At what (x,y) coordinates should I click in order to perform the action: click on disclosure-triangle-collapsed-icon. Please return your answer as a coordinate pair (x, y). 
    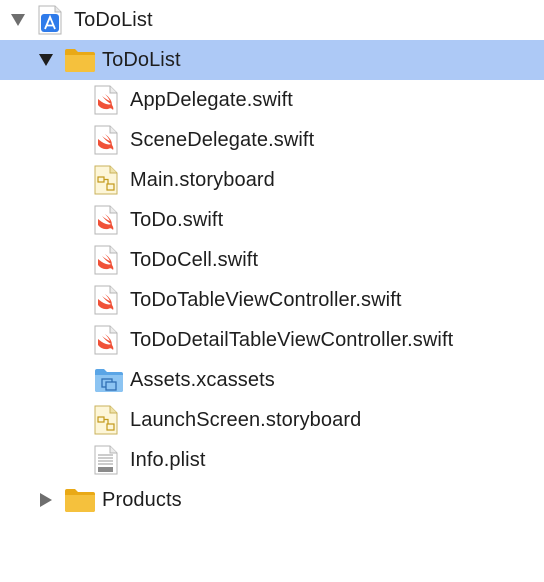
    Looking at the image, I should click on (46, 500).